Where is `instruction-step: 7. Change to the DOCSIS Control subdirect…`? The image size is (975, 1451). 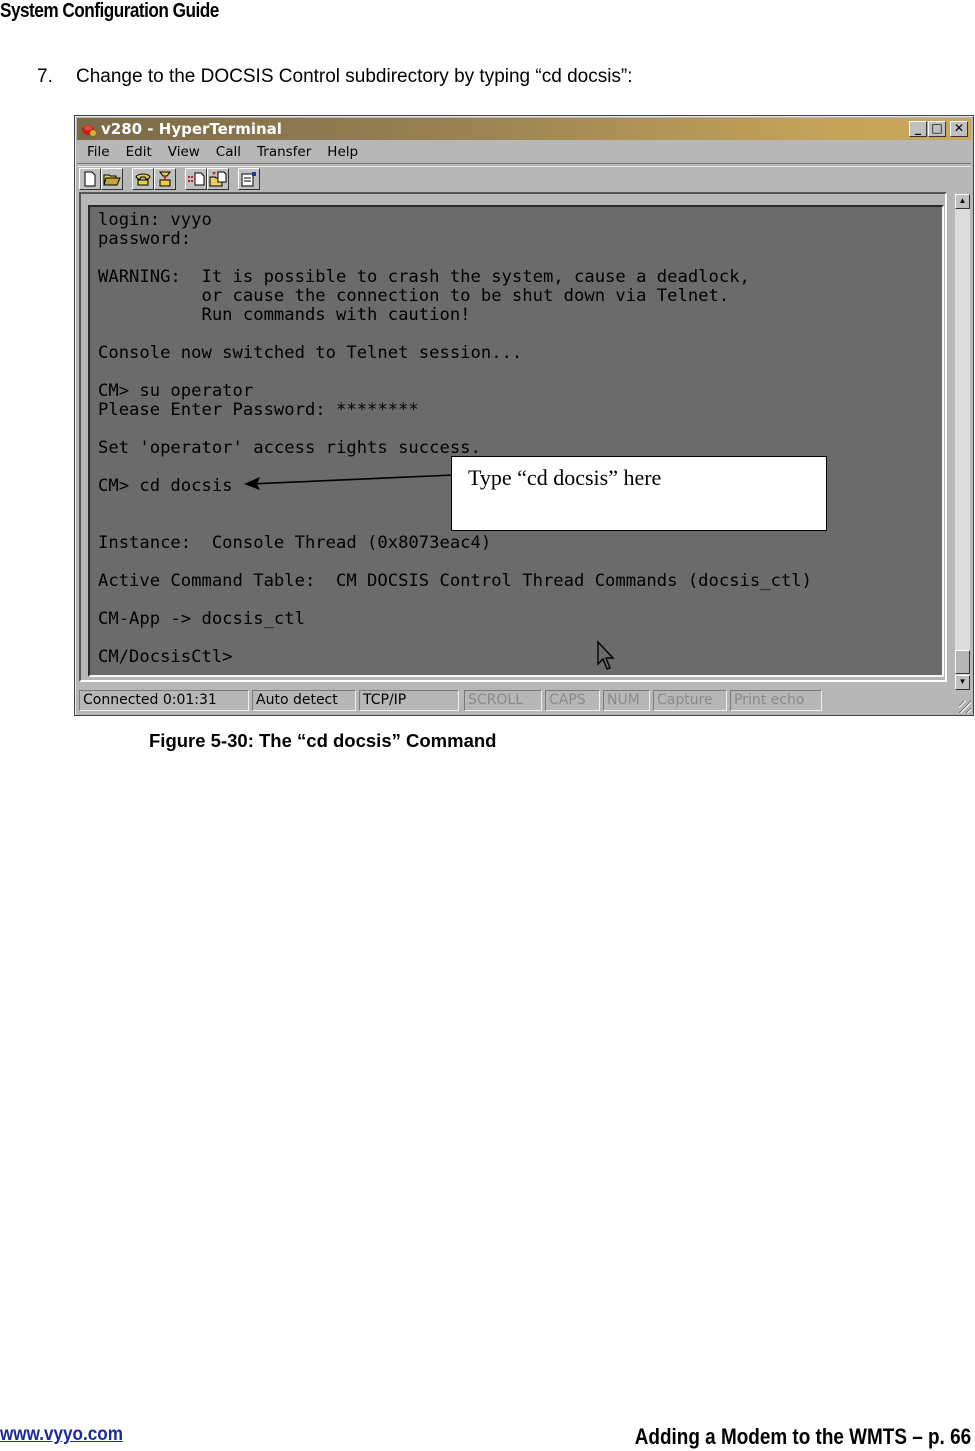
instruction-step: 7. Change to the DOCSIS Control subdirect… is located at coordinates (335, 77).